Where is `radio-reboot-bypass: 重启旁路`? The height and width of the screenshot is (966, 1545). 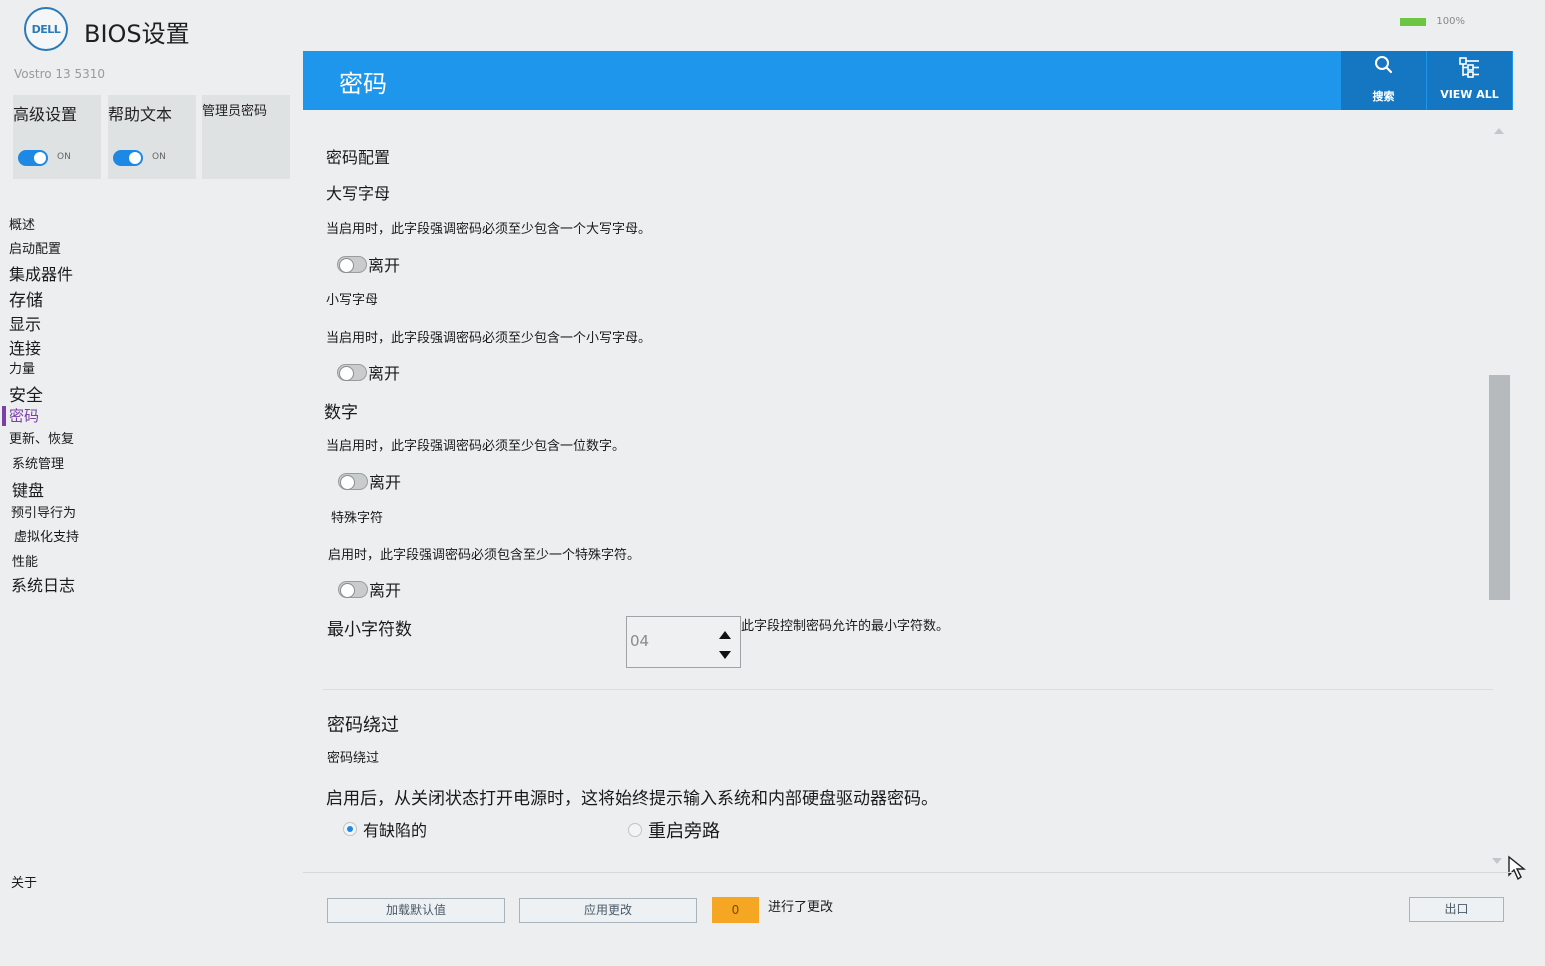 radio-reboot-bypass: 重启旁路 is located at coordinates (674, 830).